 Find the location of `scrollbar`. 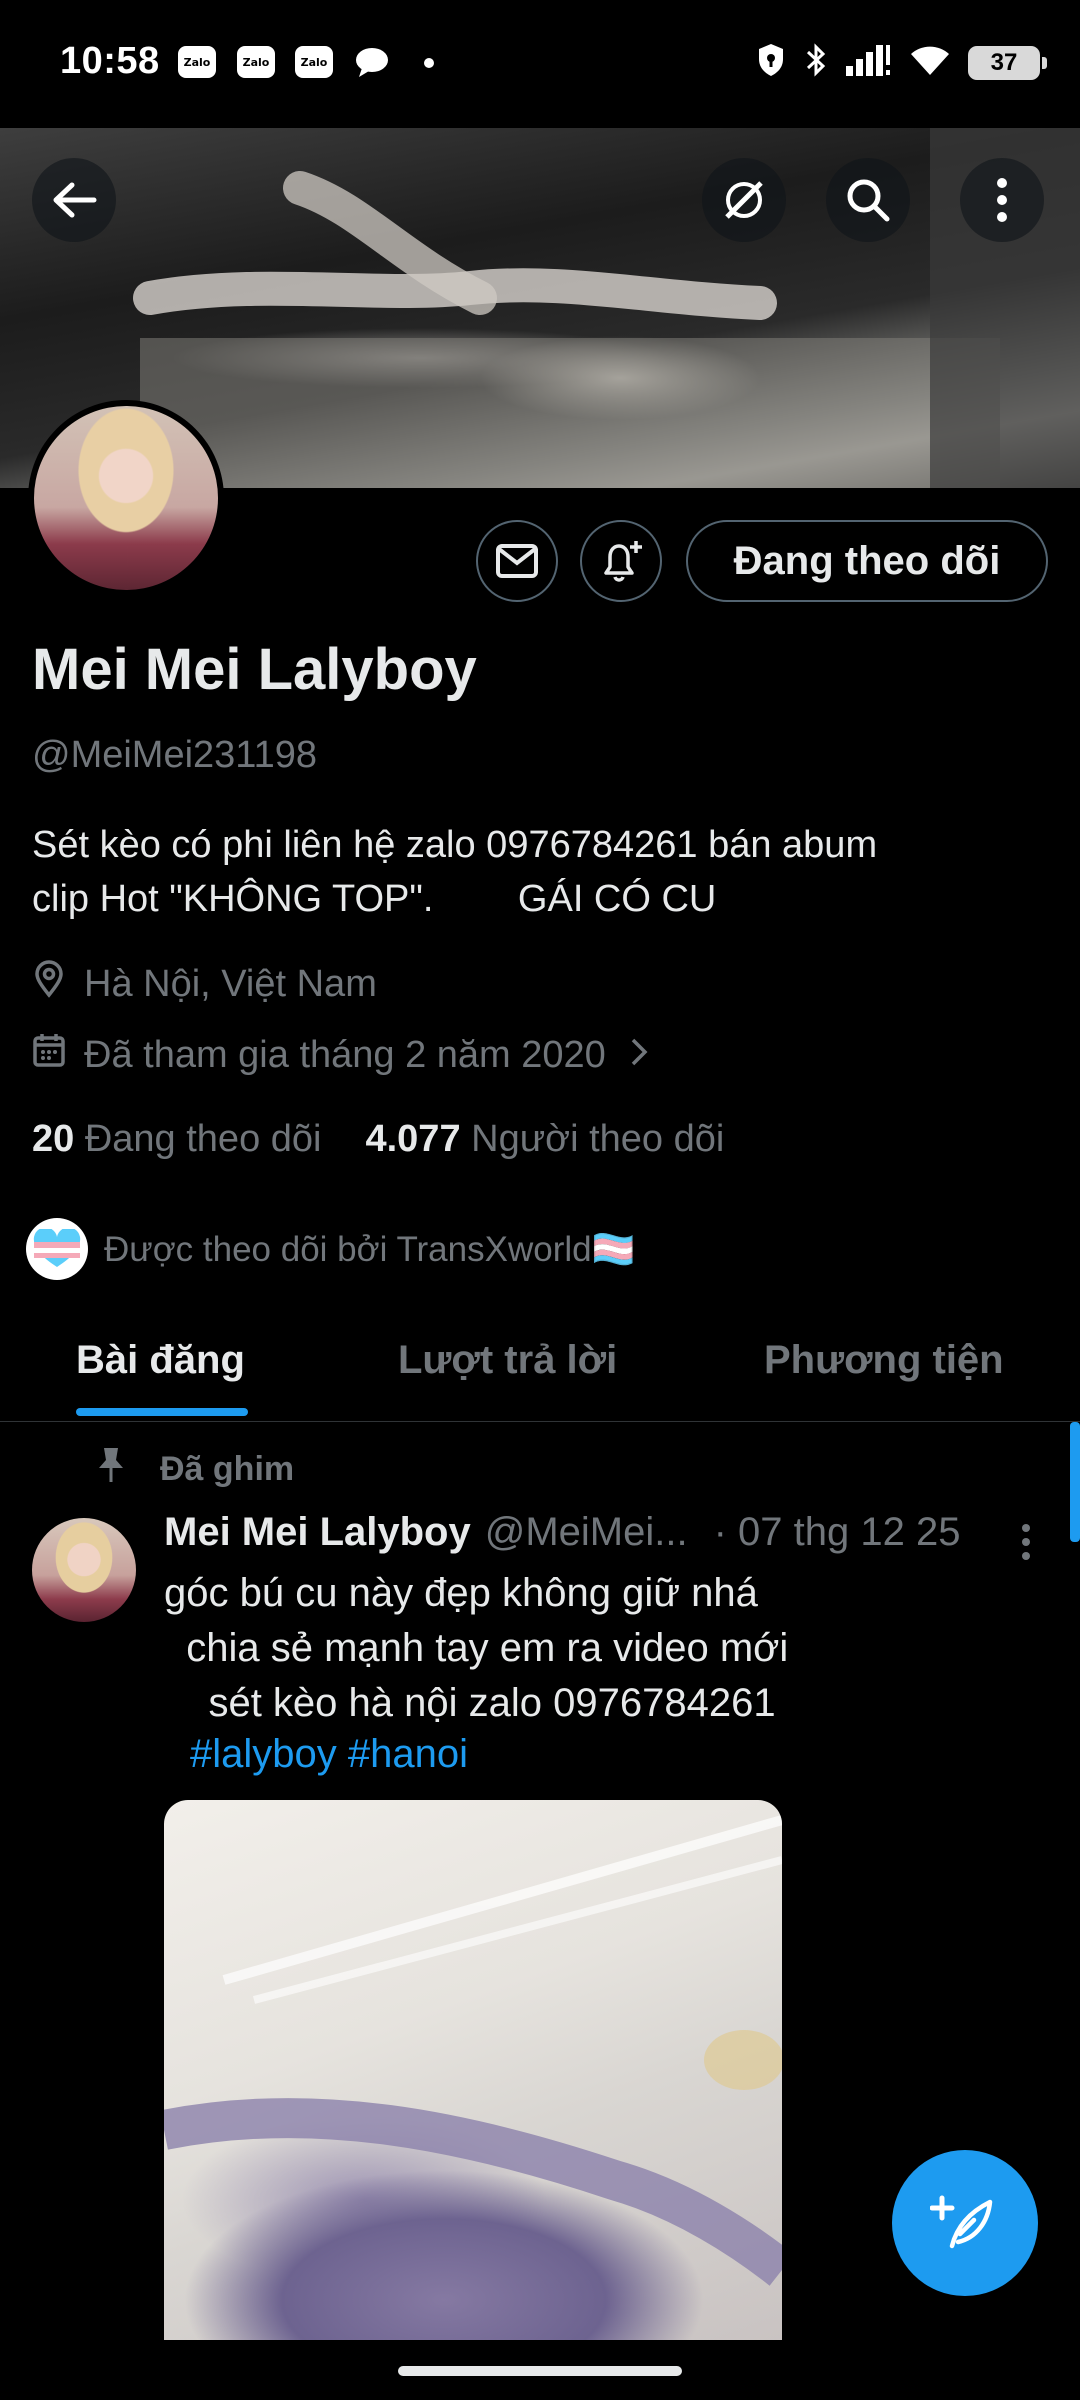

scrollbar is located at coordinates (1075, 1482).